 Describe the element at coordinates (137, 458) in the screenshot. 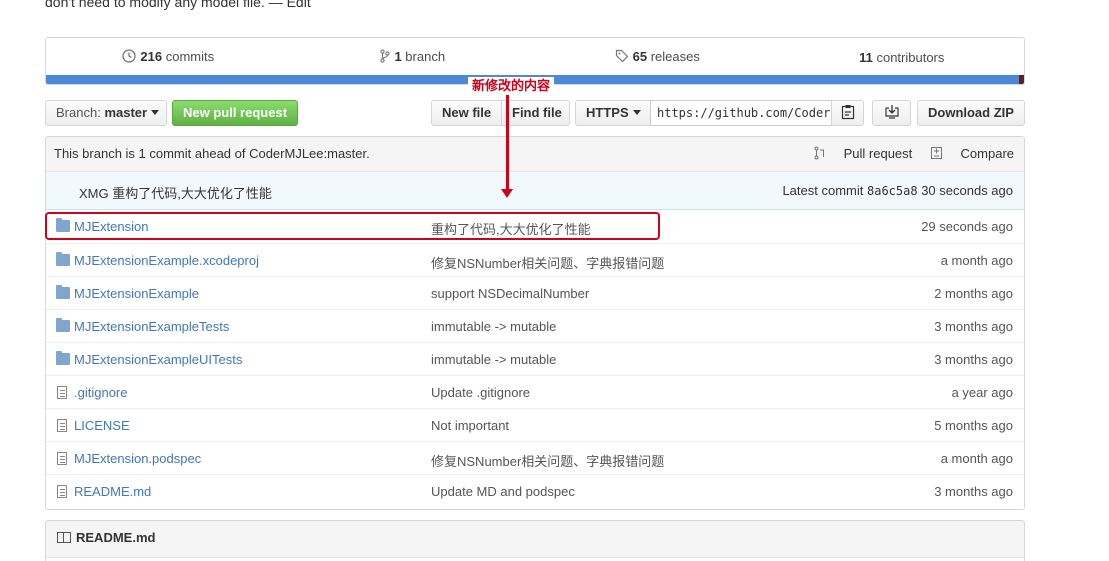

I see `file-name-link: MJExtension.podspec` at that location.